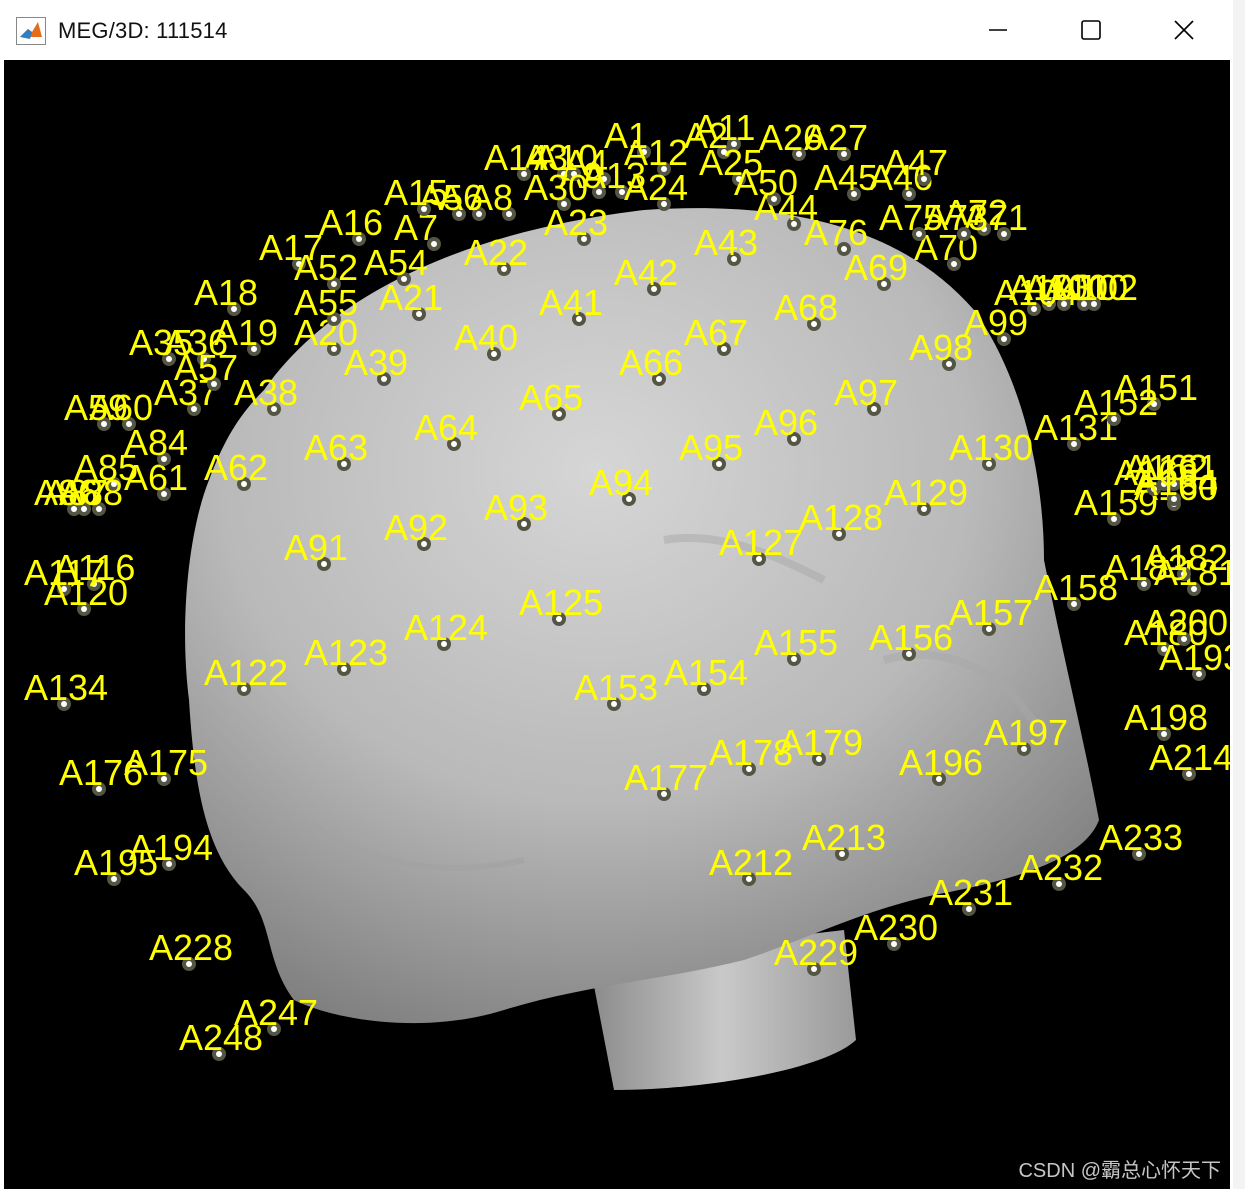 The width and height of the screenshot is (1245, 1189). What do you see at coordinates (1119, 1171) in the screenshot?
I see `csdn-watermark: CSDN @霸总心怀天下` at bounding box center [1119, 1171].